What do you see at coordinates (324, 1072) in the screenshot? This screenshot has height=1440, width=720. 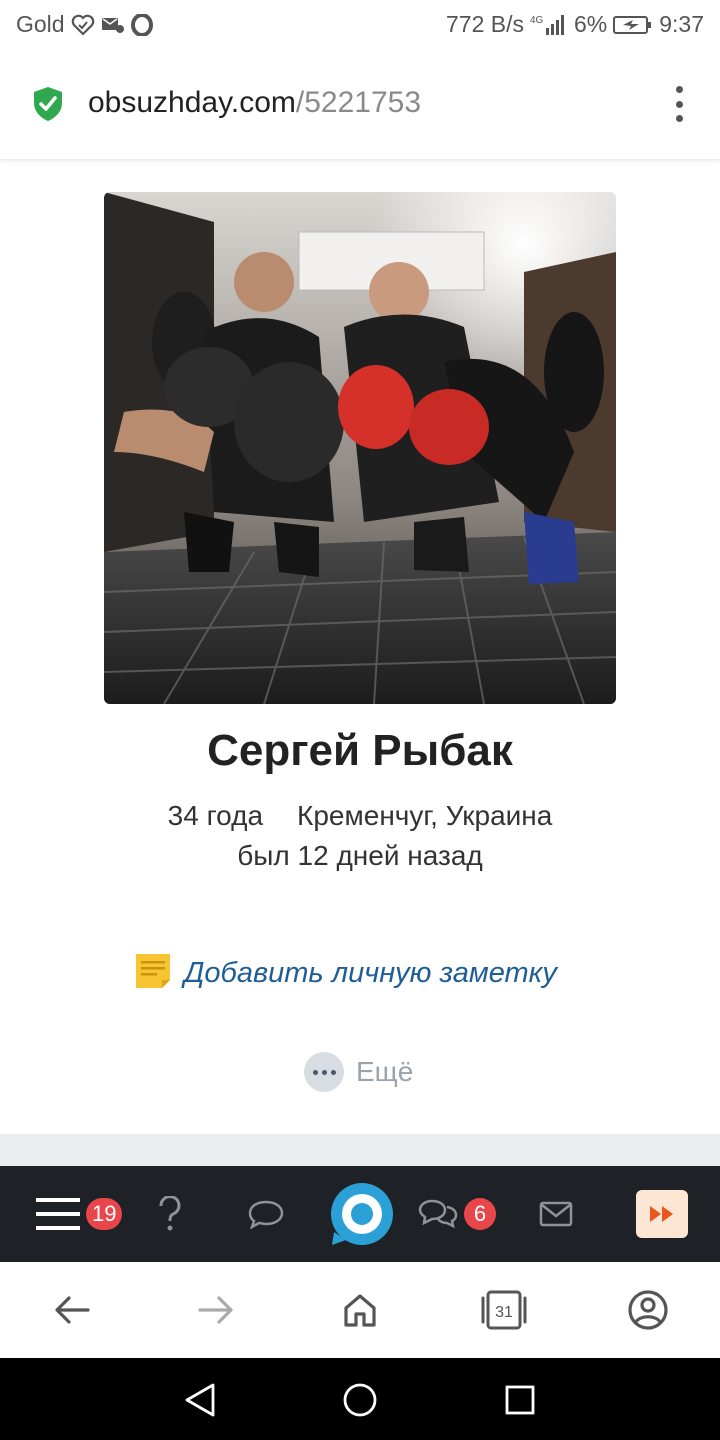 I see `more-dots-icon` at bounding box center [324, 1072].